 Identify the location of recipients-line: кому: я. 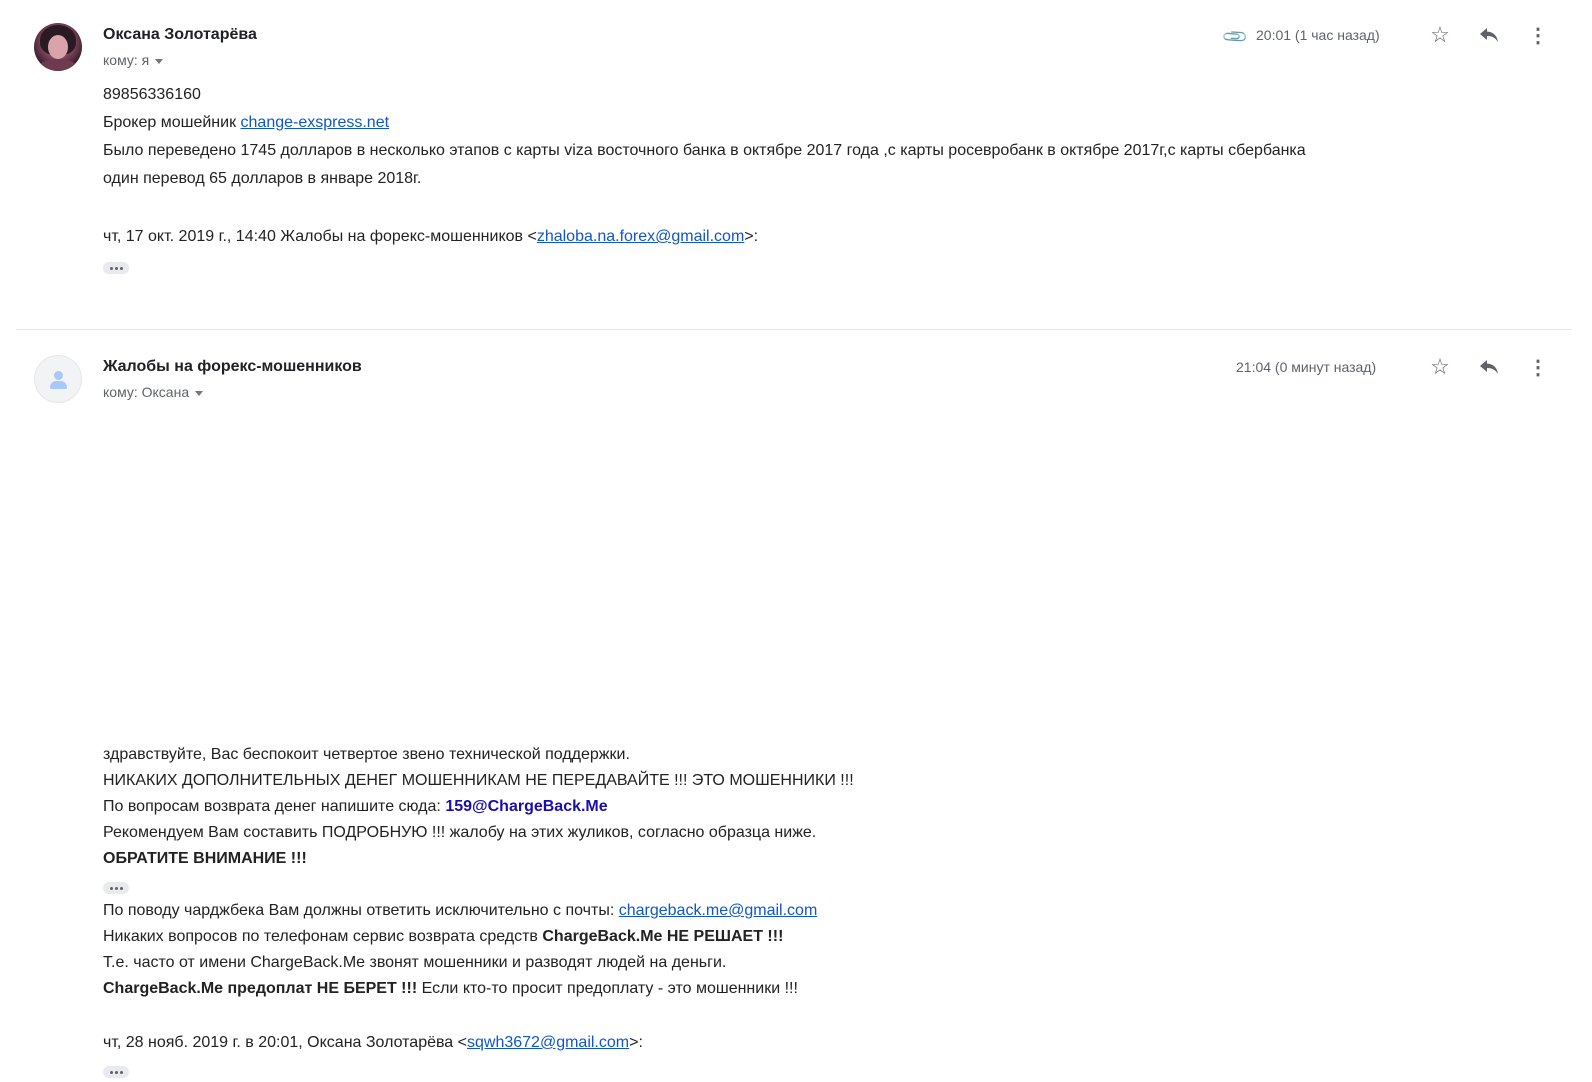
(133, 60).